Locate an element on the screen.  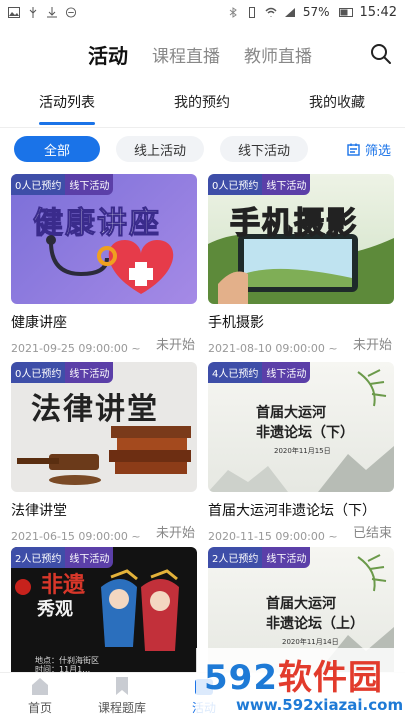
filter-icon is located at coordinates (353, 149).